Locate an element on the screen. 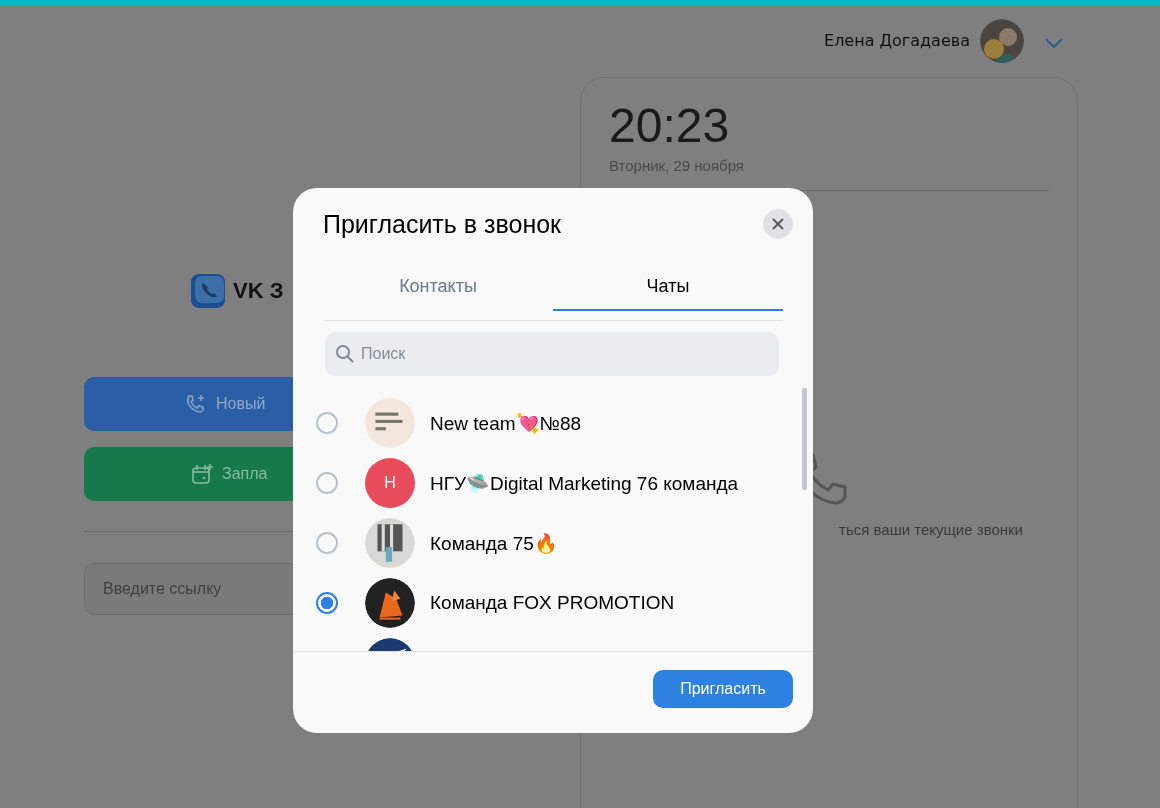  chat-name: Команда FOX PROMOTION is located at coordinates (552, 603).